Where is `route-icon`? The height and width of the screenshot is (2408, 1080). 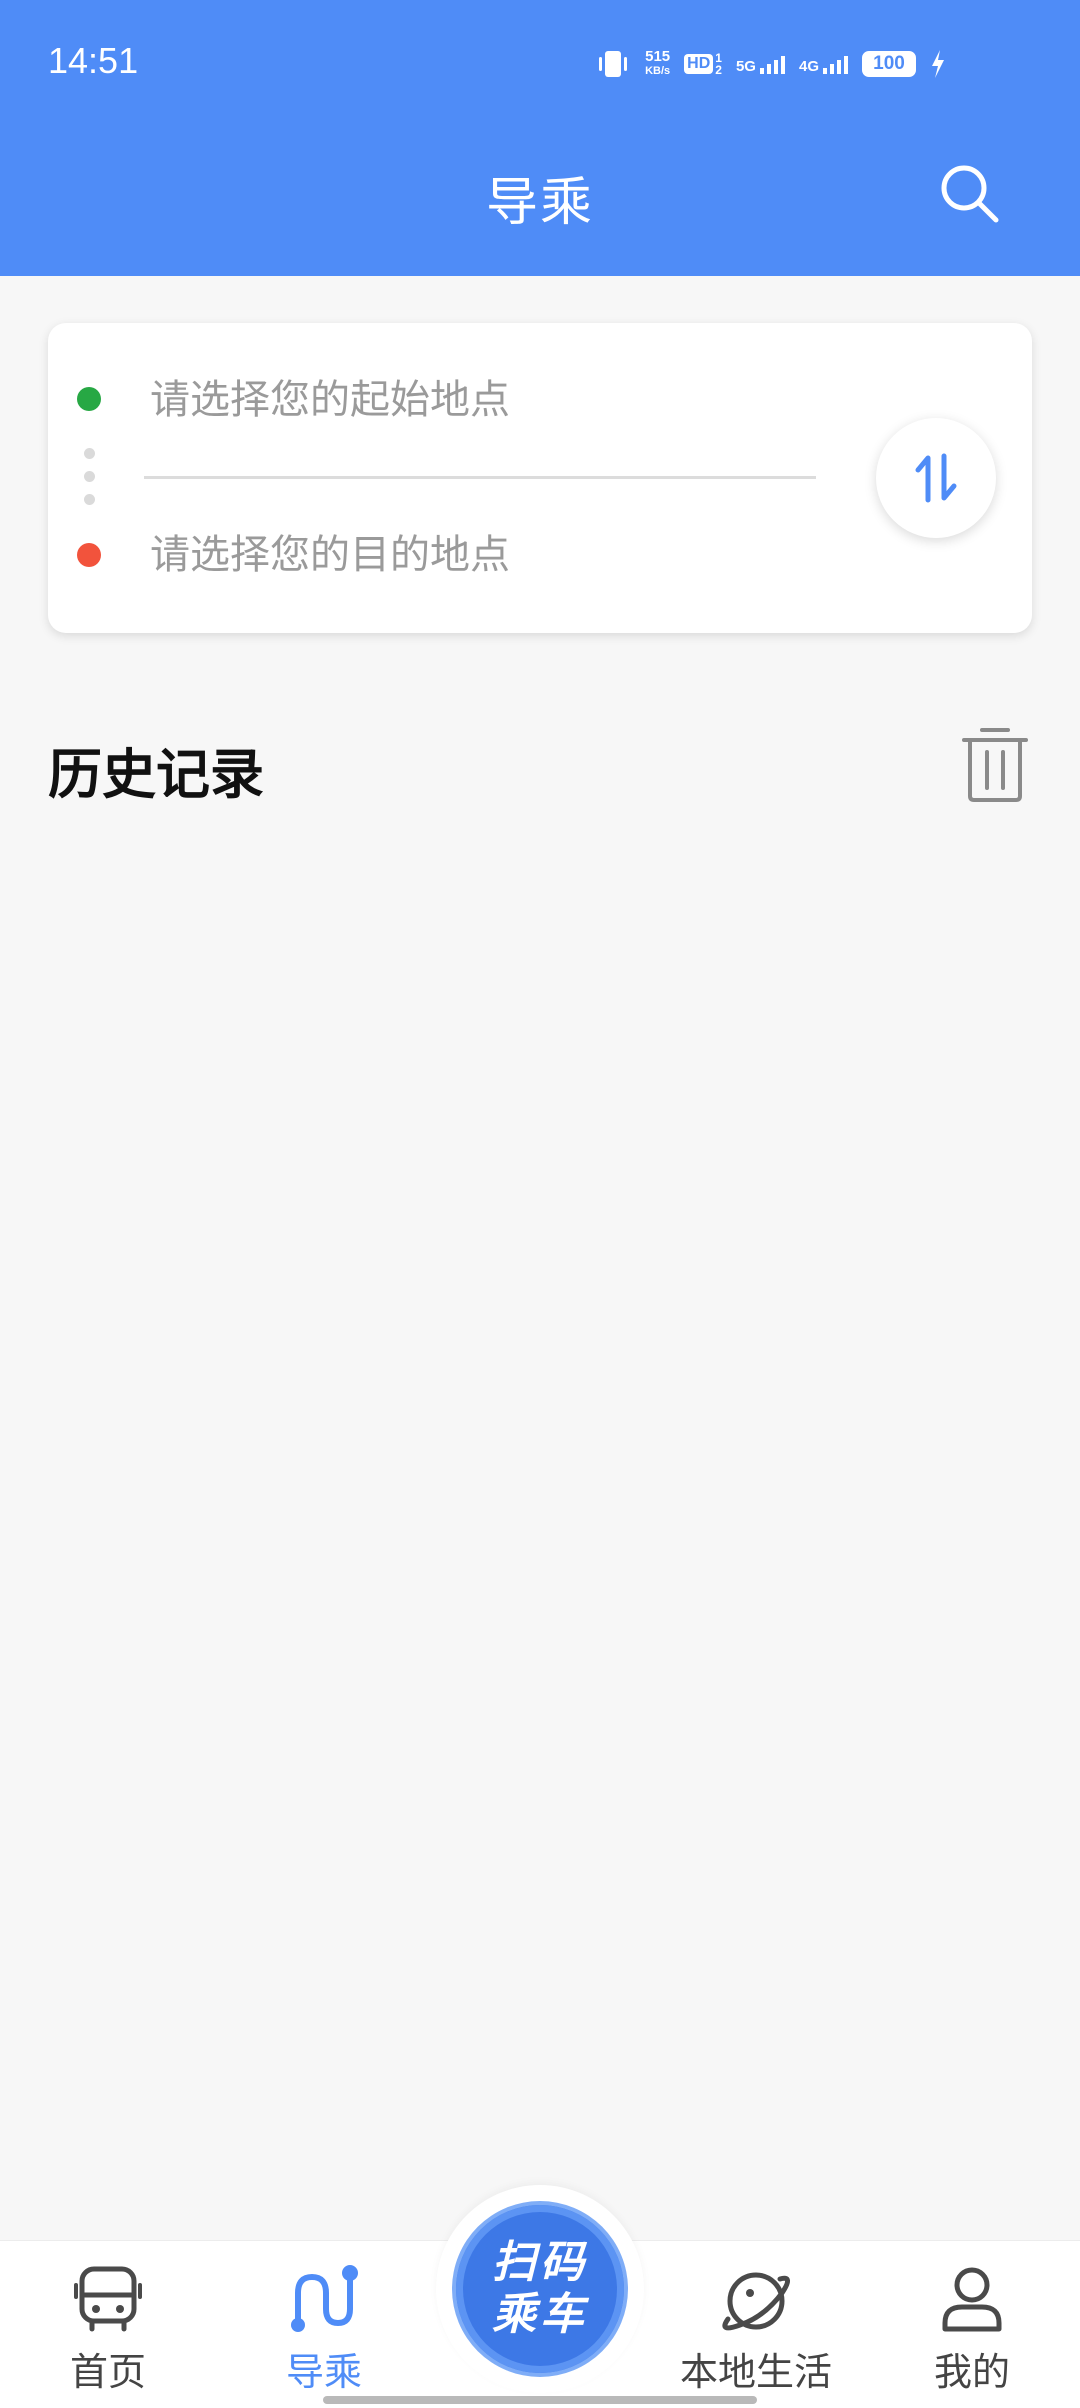
route-icon is located at coordinates (324, 2298).